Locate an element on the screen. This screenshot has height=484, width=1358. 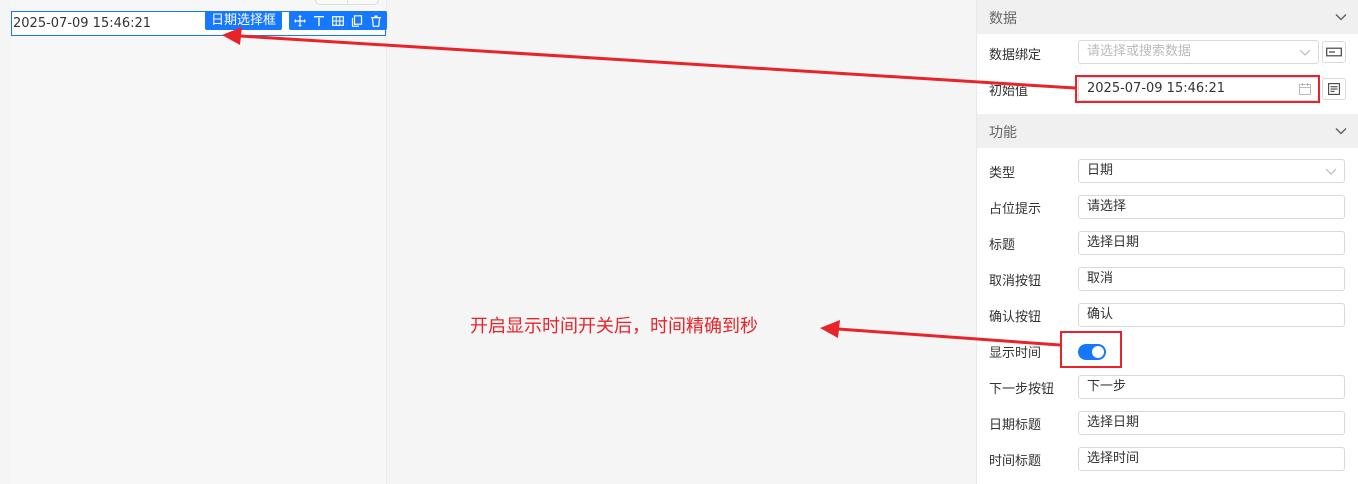
placeholder-value: 请选择 is located at coordinates (1107, 206).